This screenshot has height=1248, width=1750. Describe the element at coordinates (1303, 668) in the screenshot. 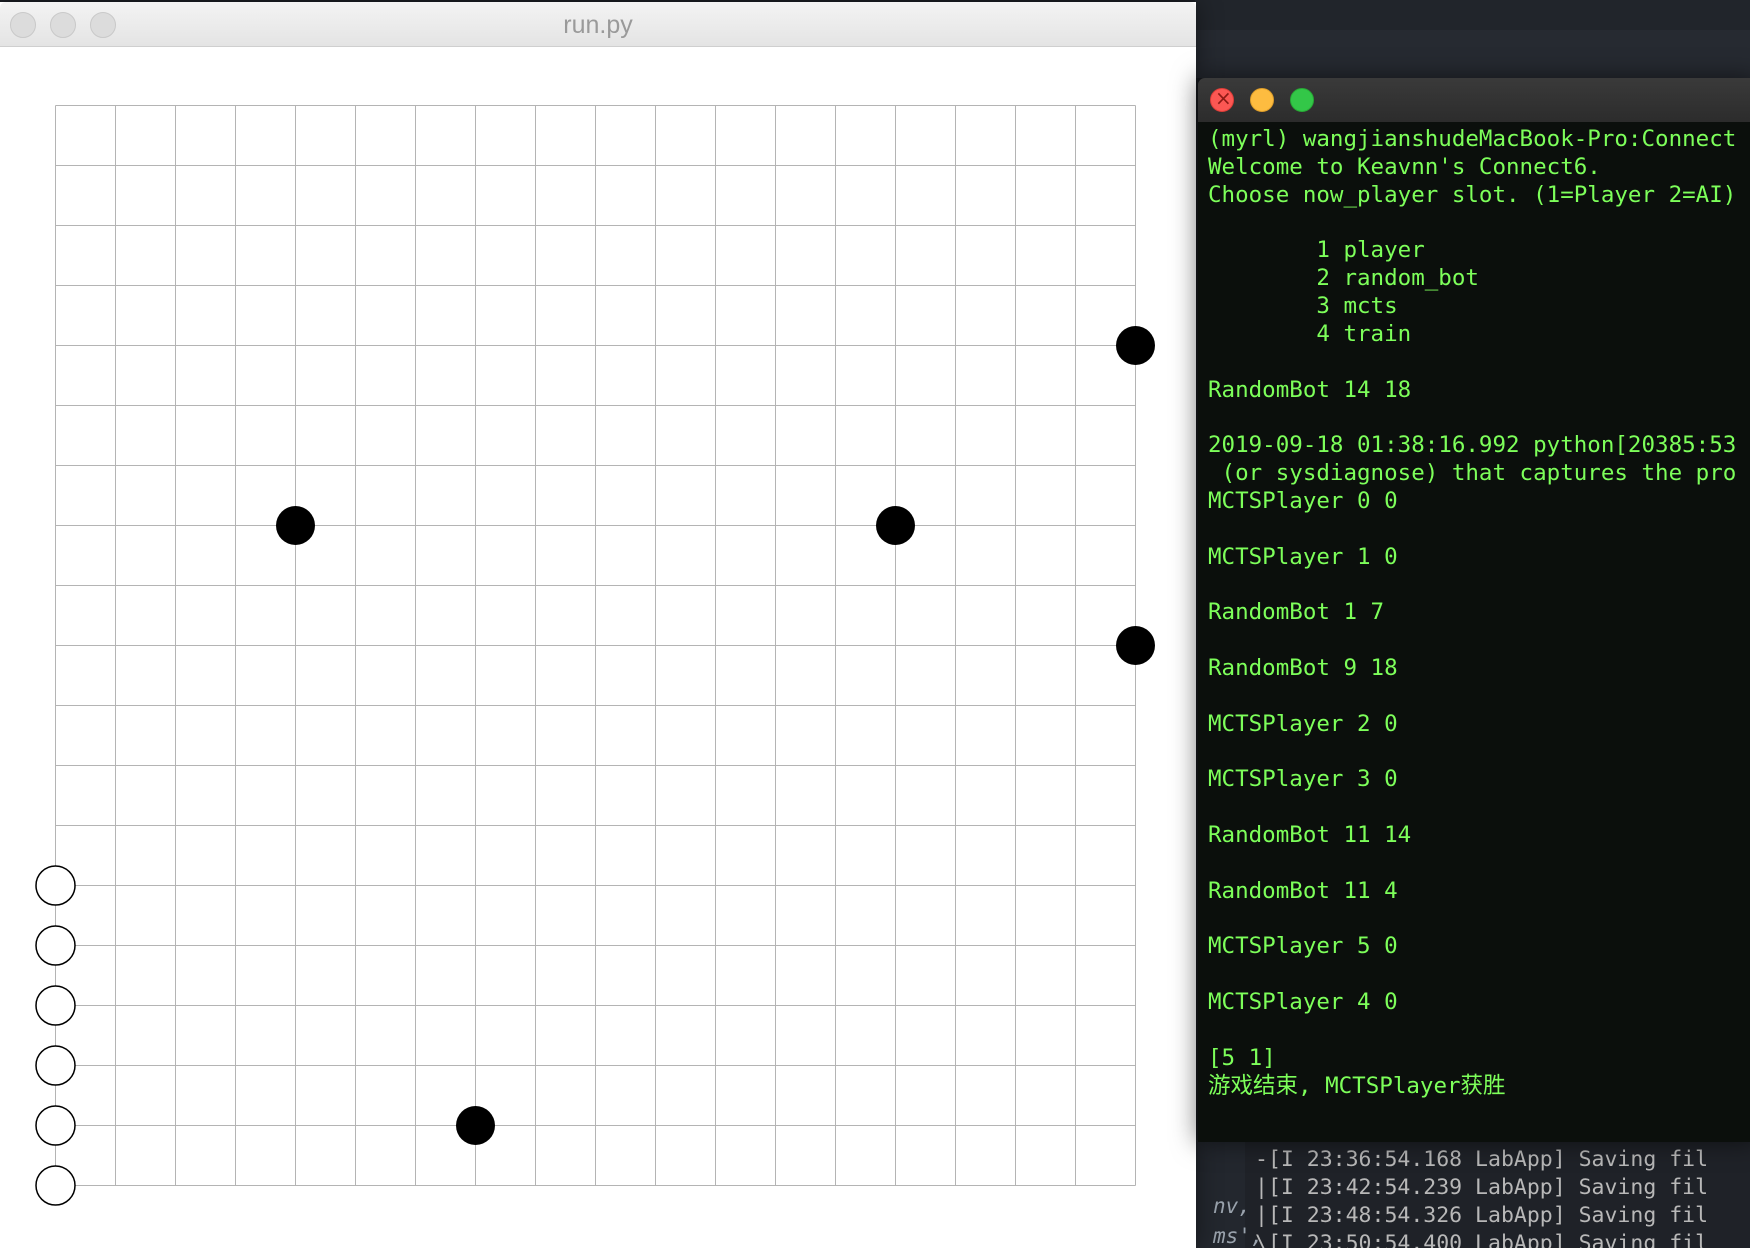

I see `terminal-line: RandomBot 9 18` at that location.